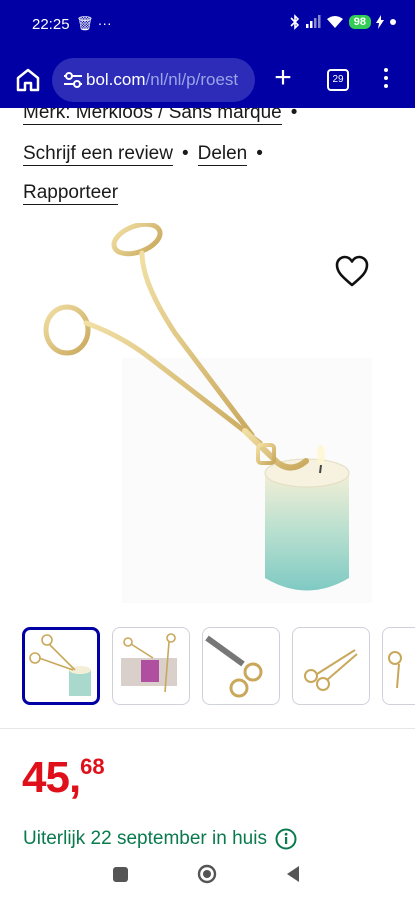 The image size is (415, 900). What do you see at coordinates (51, 777) in the screenshot?
I see `price-euros: 45,` at bounding box center [51, 777].